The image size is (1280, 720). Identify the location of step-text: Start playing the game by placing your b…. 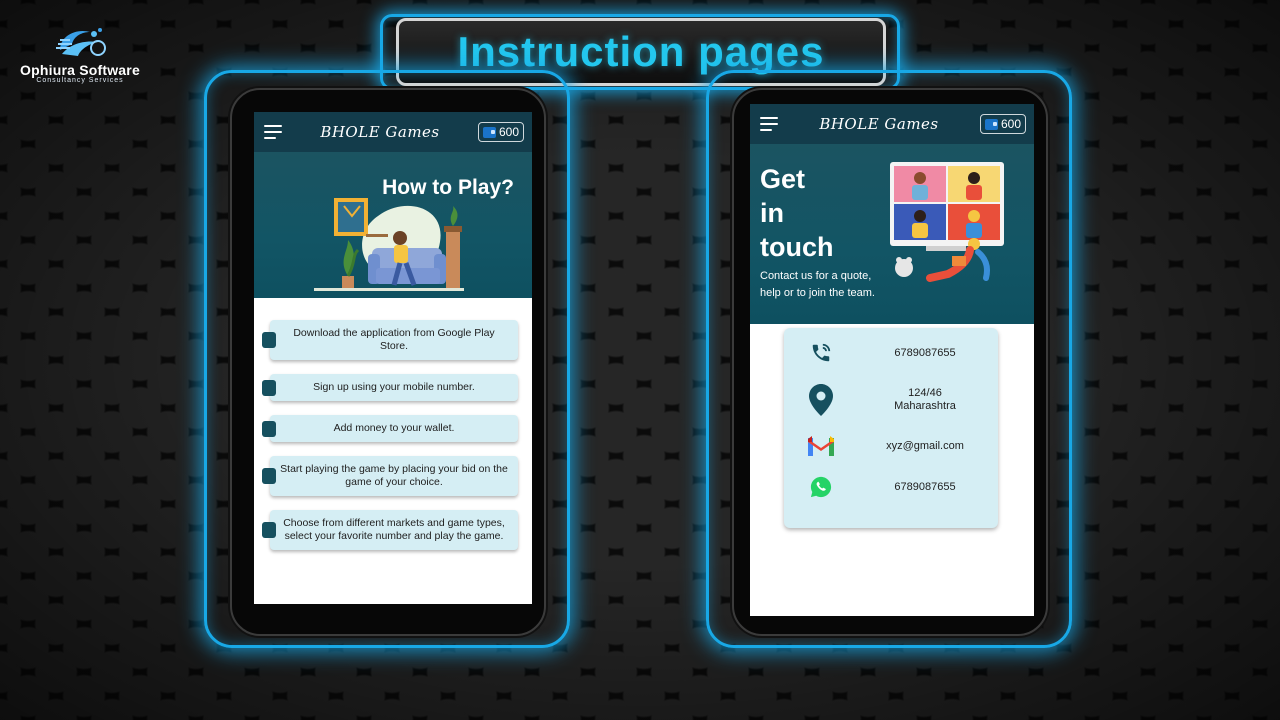
(394, 476).